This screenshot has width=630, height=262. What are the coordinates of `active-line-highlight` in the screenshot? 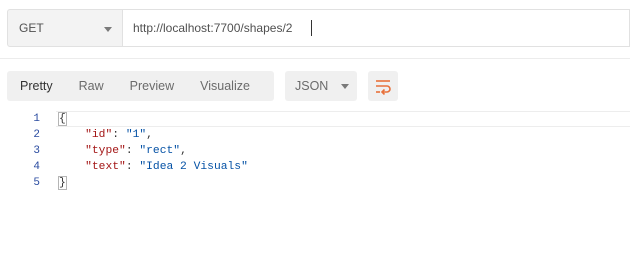 It's located at (343, 119).